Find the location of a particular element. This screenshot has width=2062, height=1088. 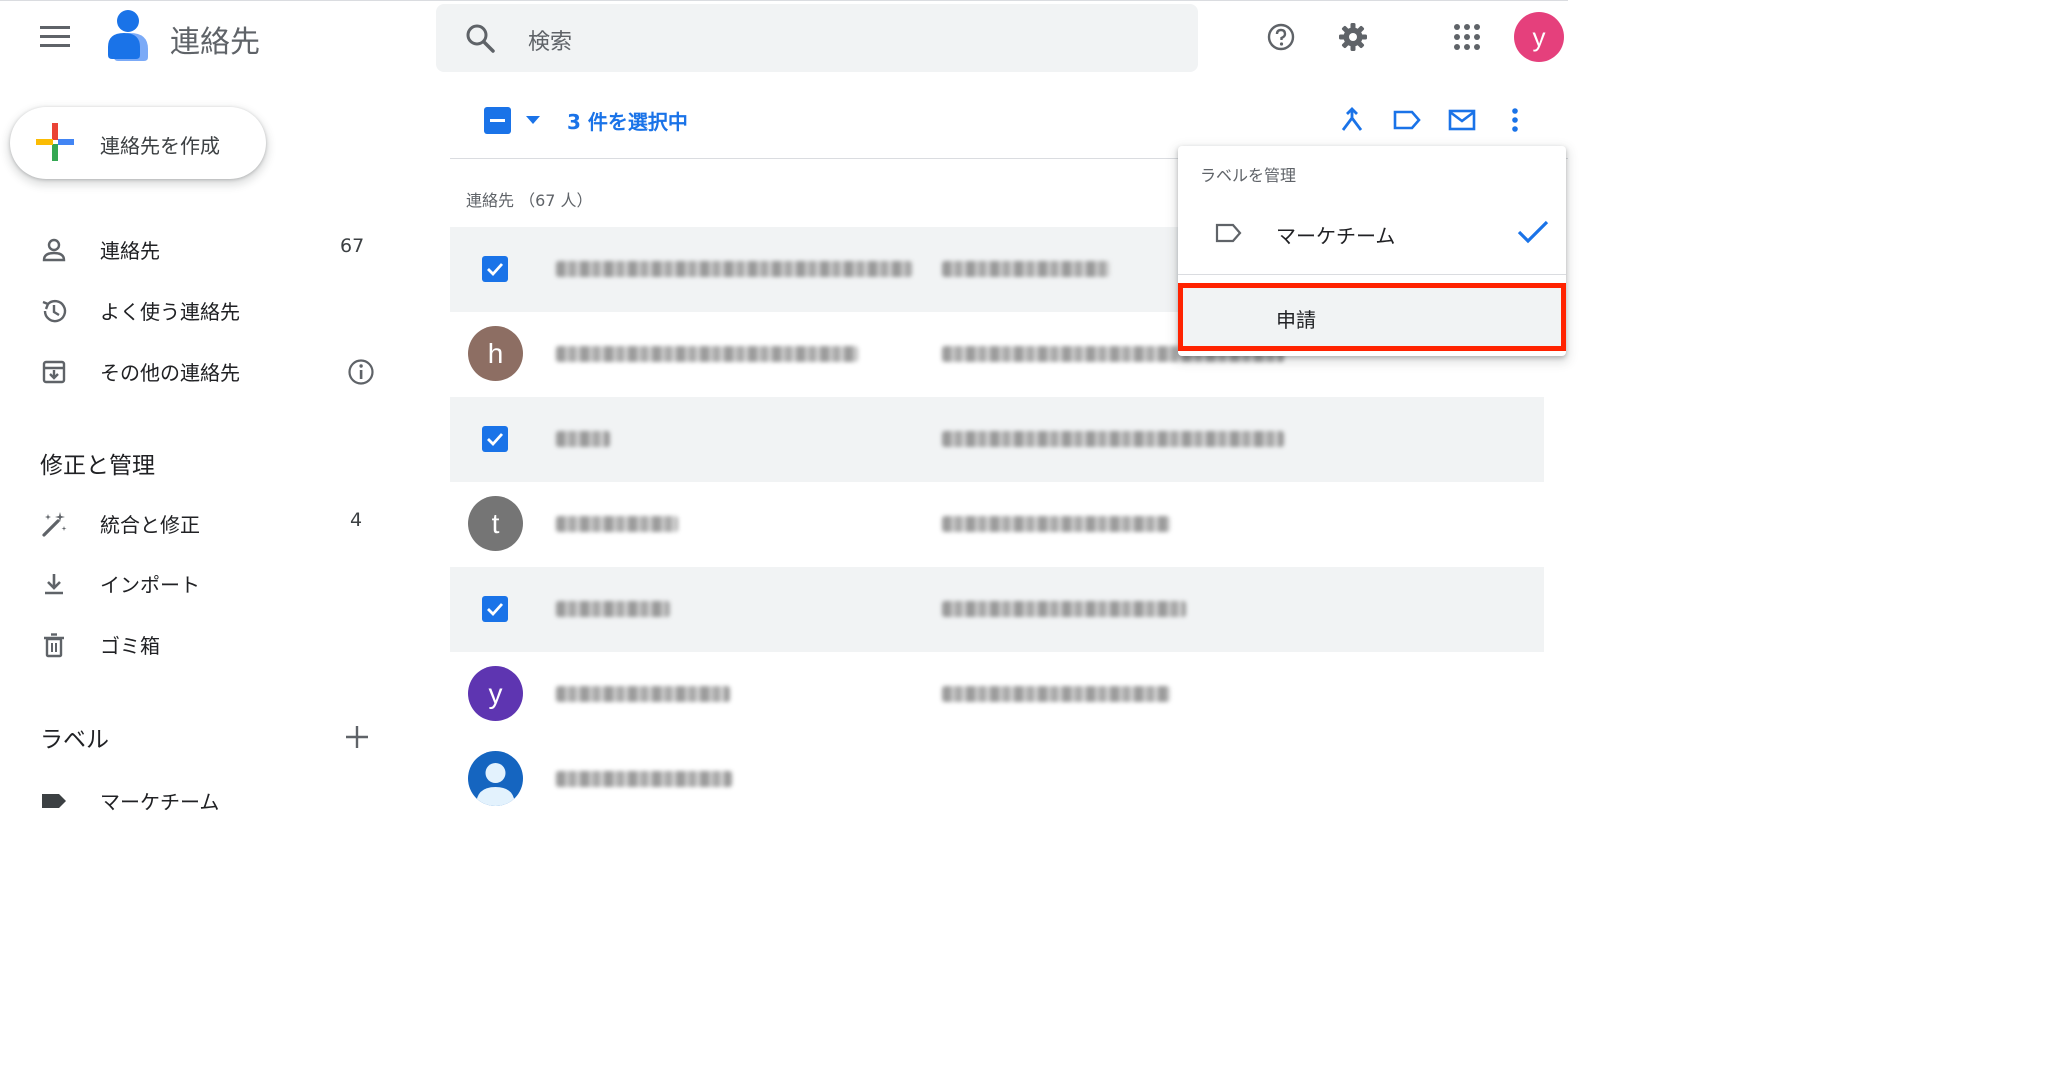

contact-avatar: h is located at coordinates (495, 353).